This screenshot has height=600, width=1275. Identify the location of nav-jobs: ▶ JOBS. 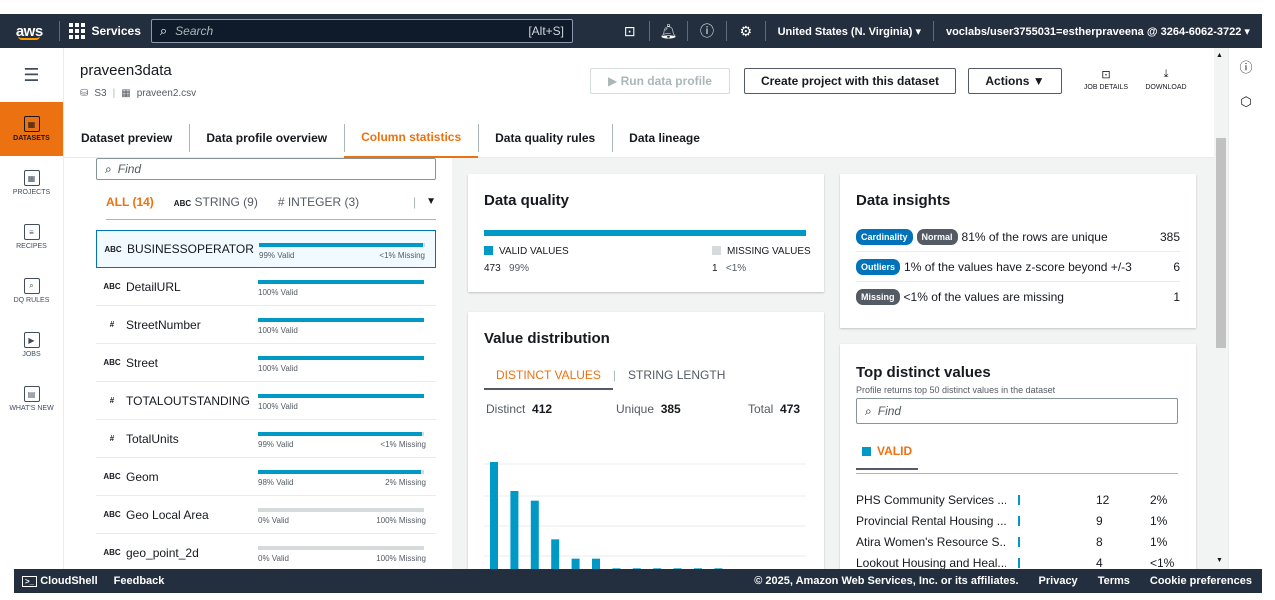
(31, 345).